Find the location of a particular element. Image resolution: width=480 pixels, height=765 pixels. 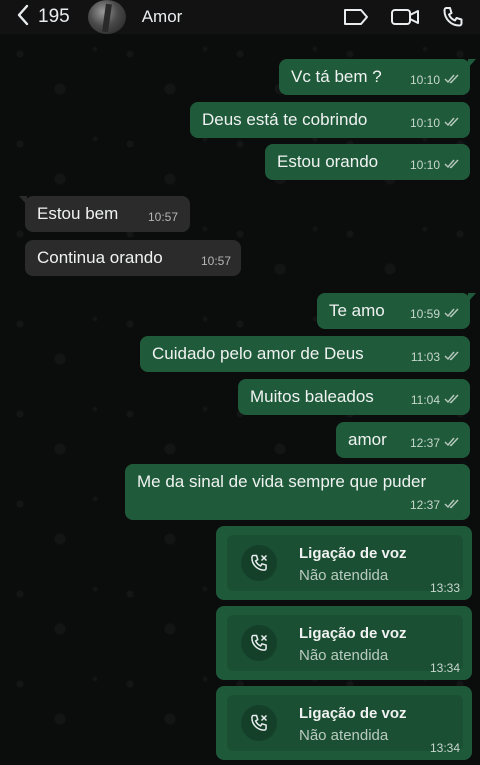

message-text: Estou bem is located at coordinates (78, 213).